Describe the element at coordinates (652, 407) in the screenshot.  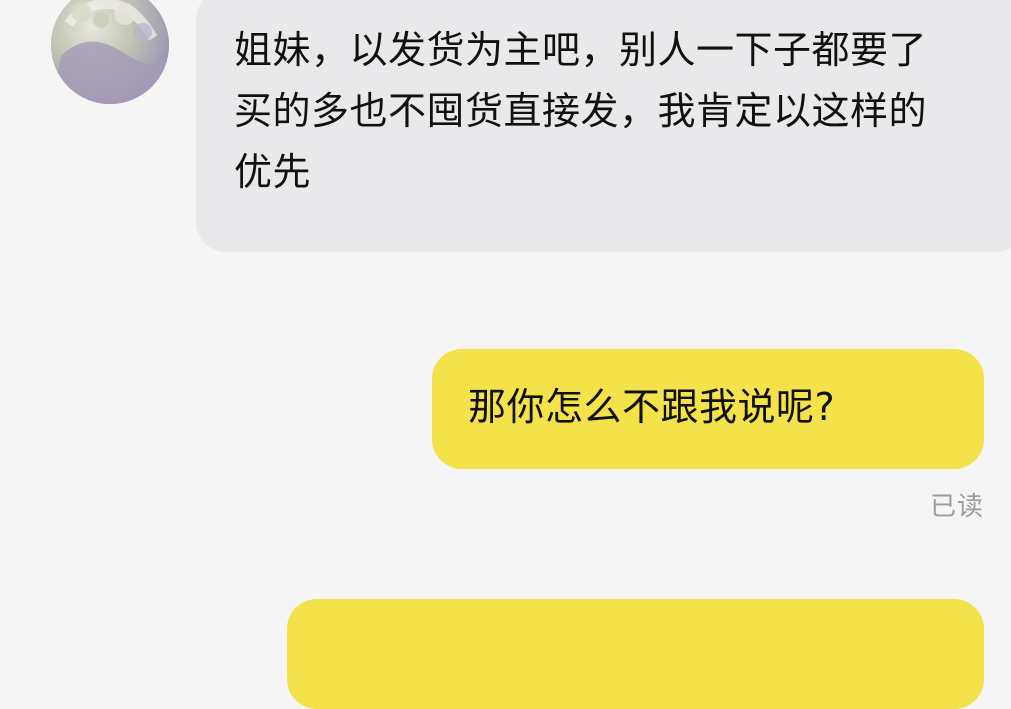
I see `outgoing-message-text: 那你怎么不跟我说呢?` at that location.